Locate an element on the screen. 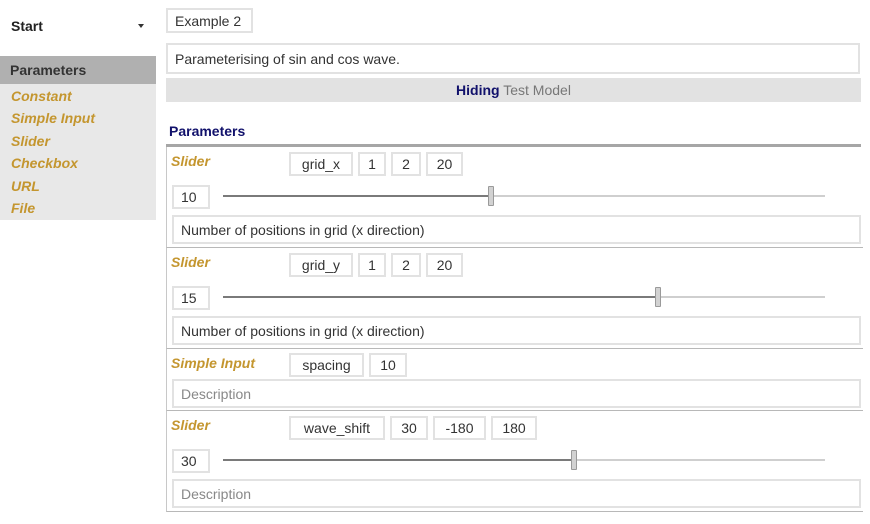  parameter-type-label: Simple Input is located at coordinates (213, 363).